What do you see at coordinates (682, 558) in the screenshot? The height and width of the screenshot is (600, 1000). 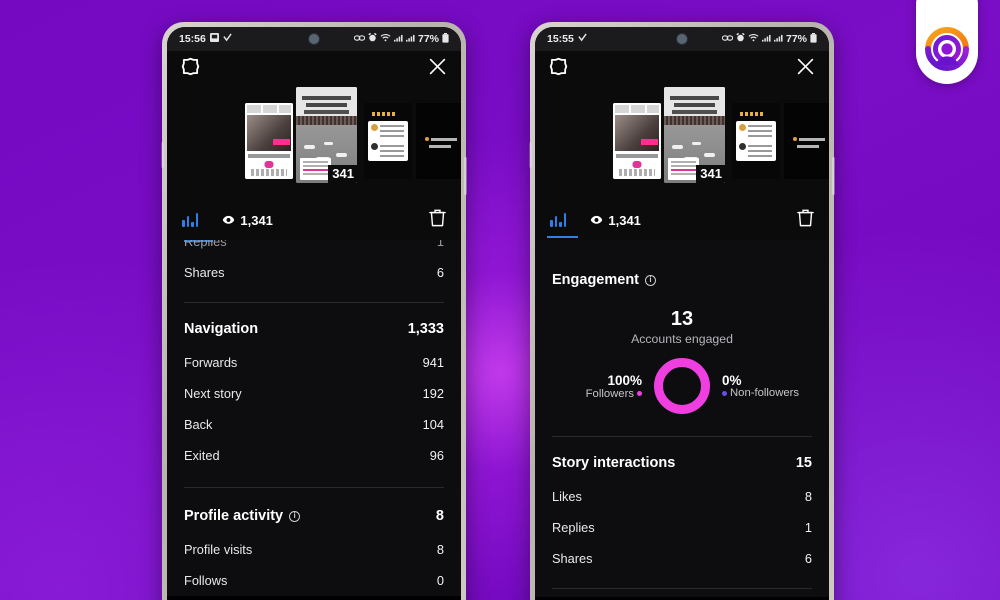 I see `table-row: Shares 6` at bounding box center [682, 558].